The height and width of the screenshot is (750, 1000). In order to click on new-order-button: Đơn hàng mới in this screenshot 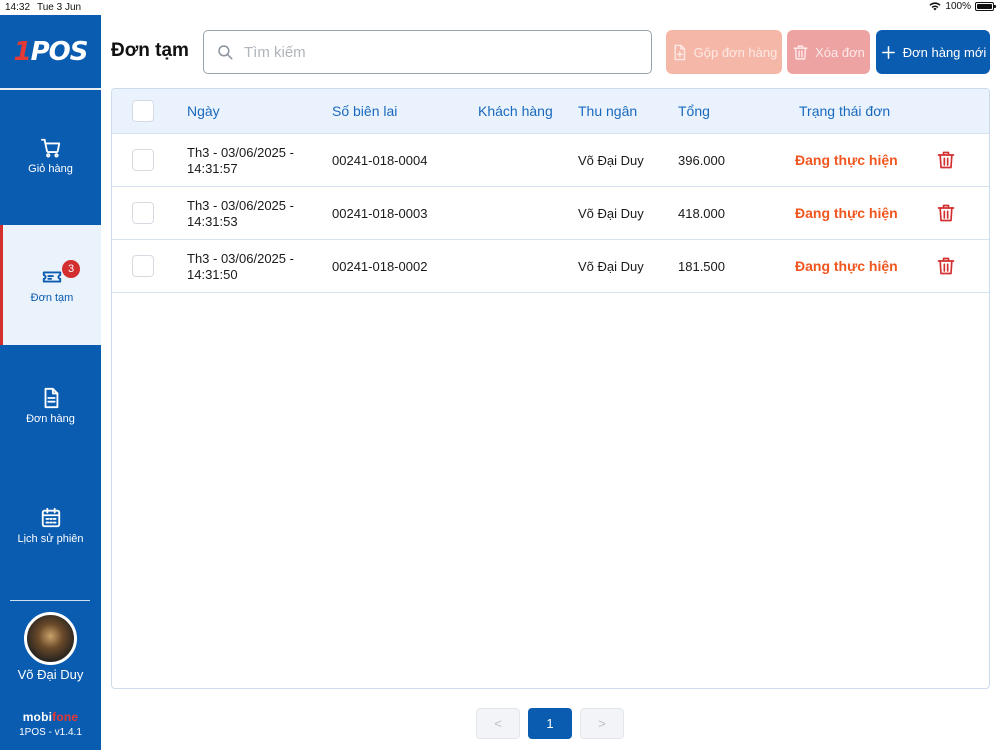, I will do `click(933, 52)`.